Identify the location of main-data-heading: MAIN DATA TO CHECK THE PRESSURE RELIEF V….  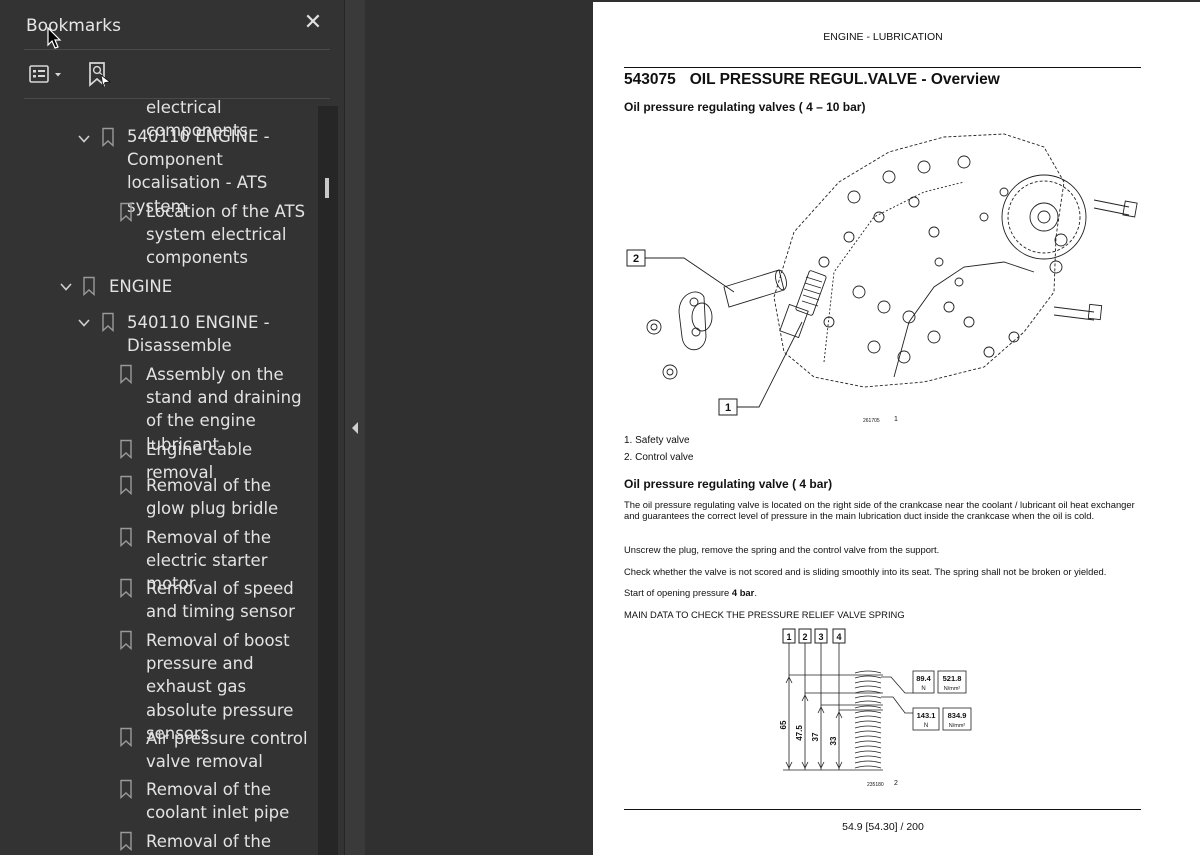
(764, 614).